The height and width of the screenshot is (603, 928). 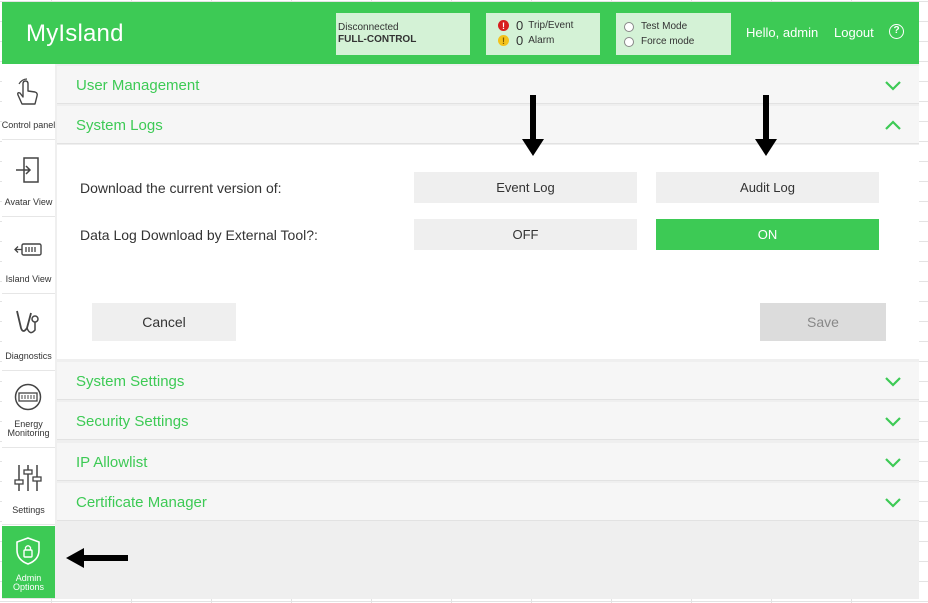 I want to click on alarm-label: Alarm, so click(x=541, y=40).